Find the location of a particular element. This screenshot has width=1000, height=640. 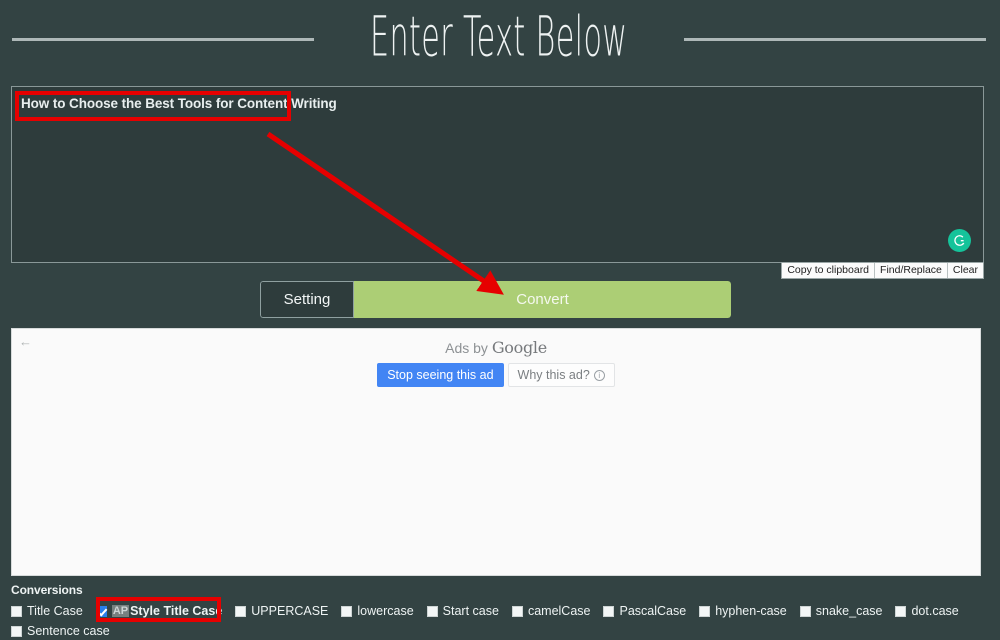

why-this-ad-label: Why this ad? is located at coordinates (553, 375).